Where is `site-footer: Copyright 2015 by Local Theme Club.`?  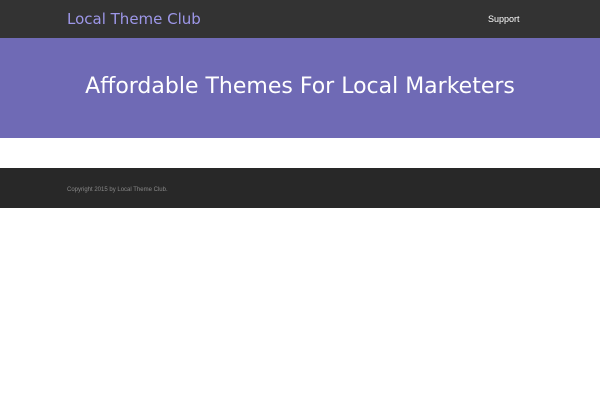 site-footer: Copyright 2015 by Local Theme Club. is located at coordinates (300, 188).